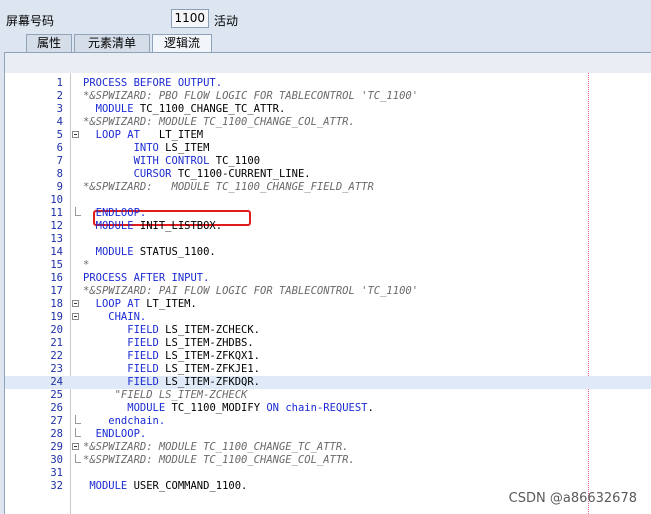 The width and height of the screenshot is (651, 514). Describe the element at coordinates (328, 382) in the screenshot. I see `code-line: 24 FIELD LS_ITEM-ZFKDQR.` at that location.